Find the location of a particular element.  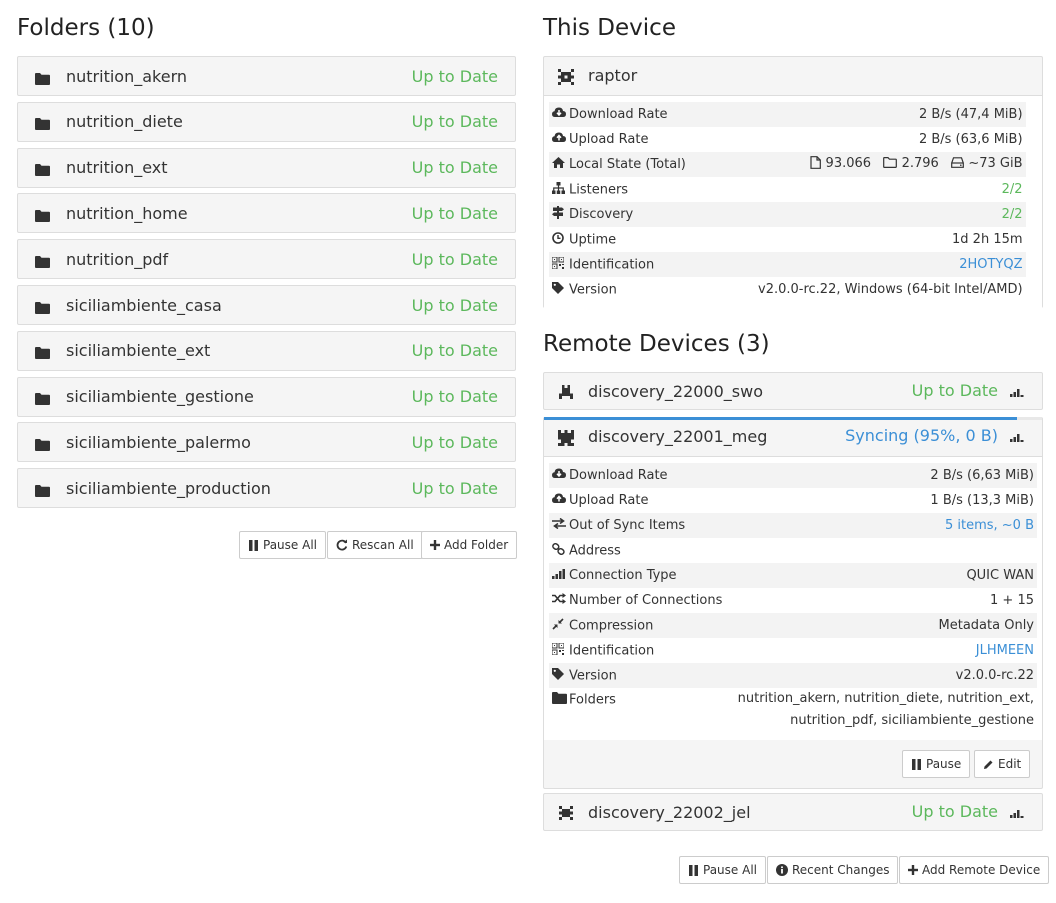

info-row: Discovery 2/2 is located at coordinates (787, 214).